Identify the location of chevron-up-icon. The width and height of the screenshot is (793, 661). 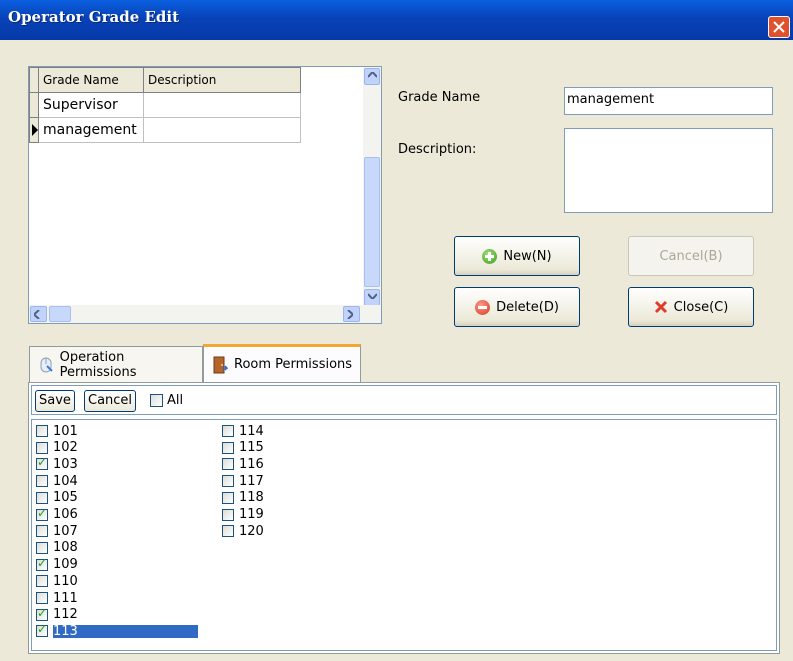
(372, 75).